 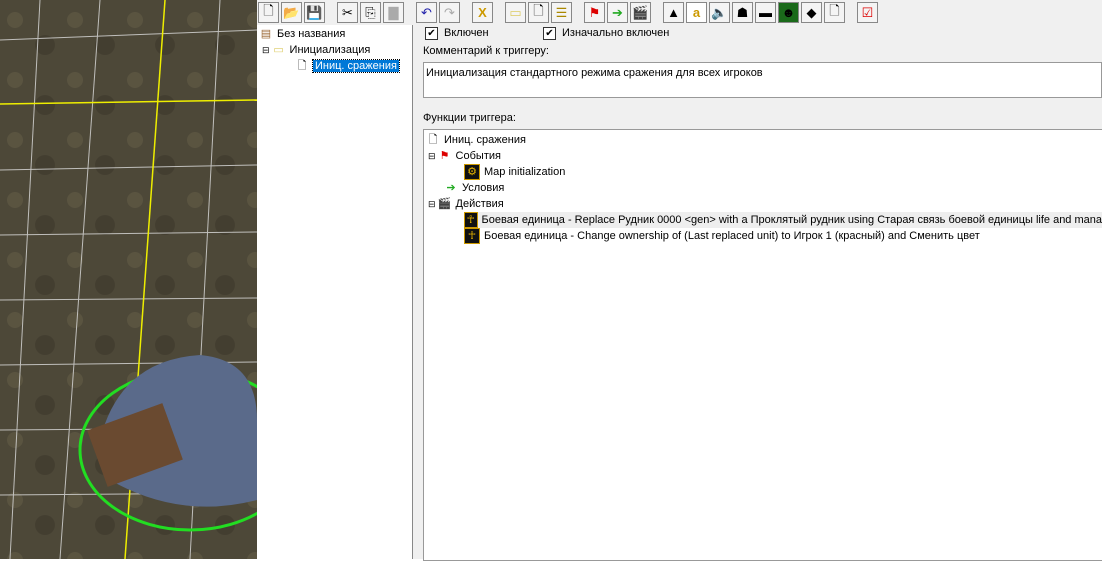 I want to click on object-manager-icon: ◆, so click(x=811, y=12).